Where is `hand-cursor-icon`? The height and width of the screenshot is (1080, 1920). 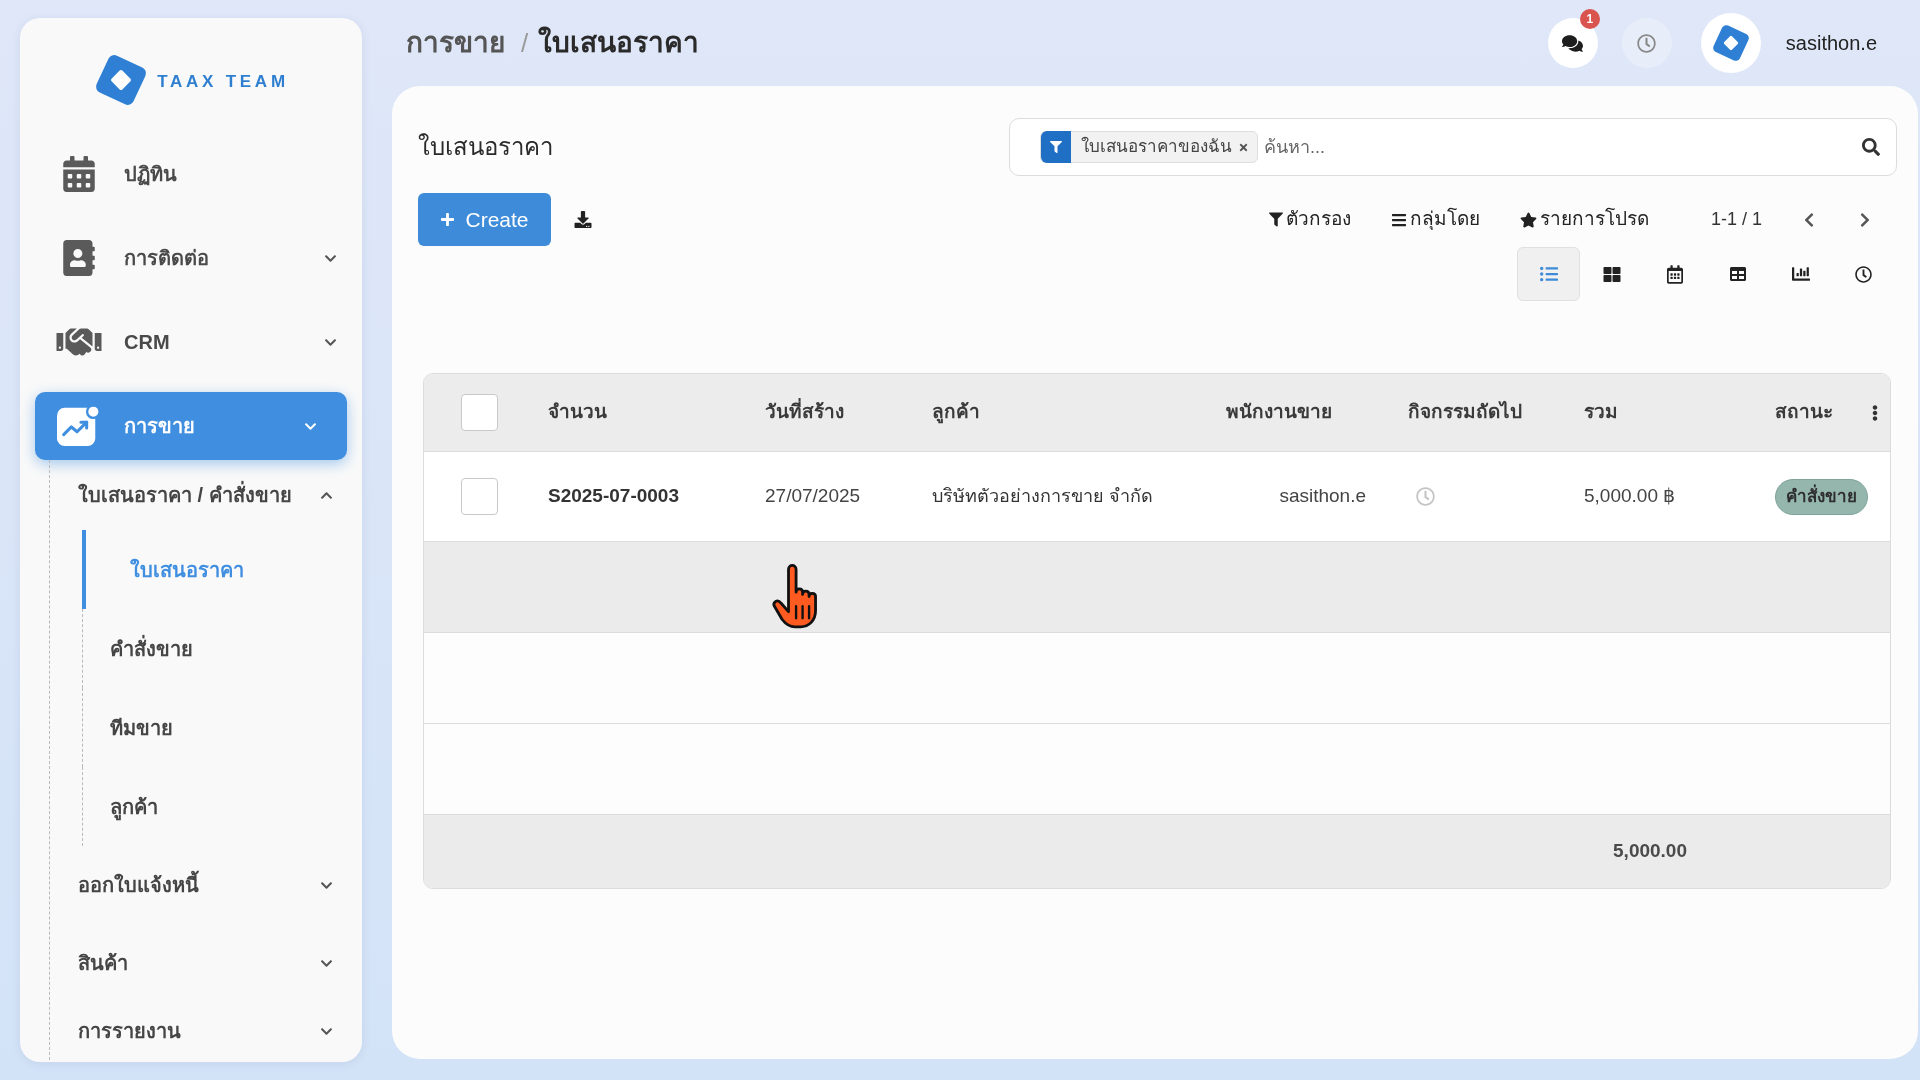
hand-cursor-icon is located at coordinates (795, 596).